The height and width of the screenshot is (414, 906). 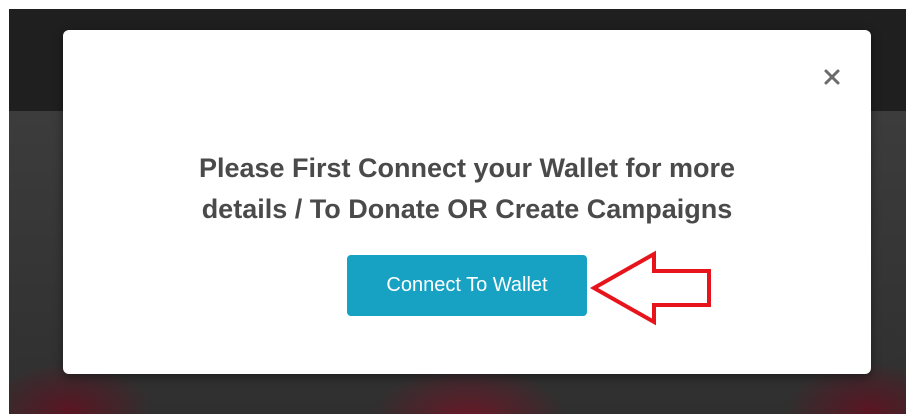 What do you see at coordinates (467, 285) in the screenshot?
I see `connect-to-wallet-button: Connect To Wallet` at bounding box center [467, 285].